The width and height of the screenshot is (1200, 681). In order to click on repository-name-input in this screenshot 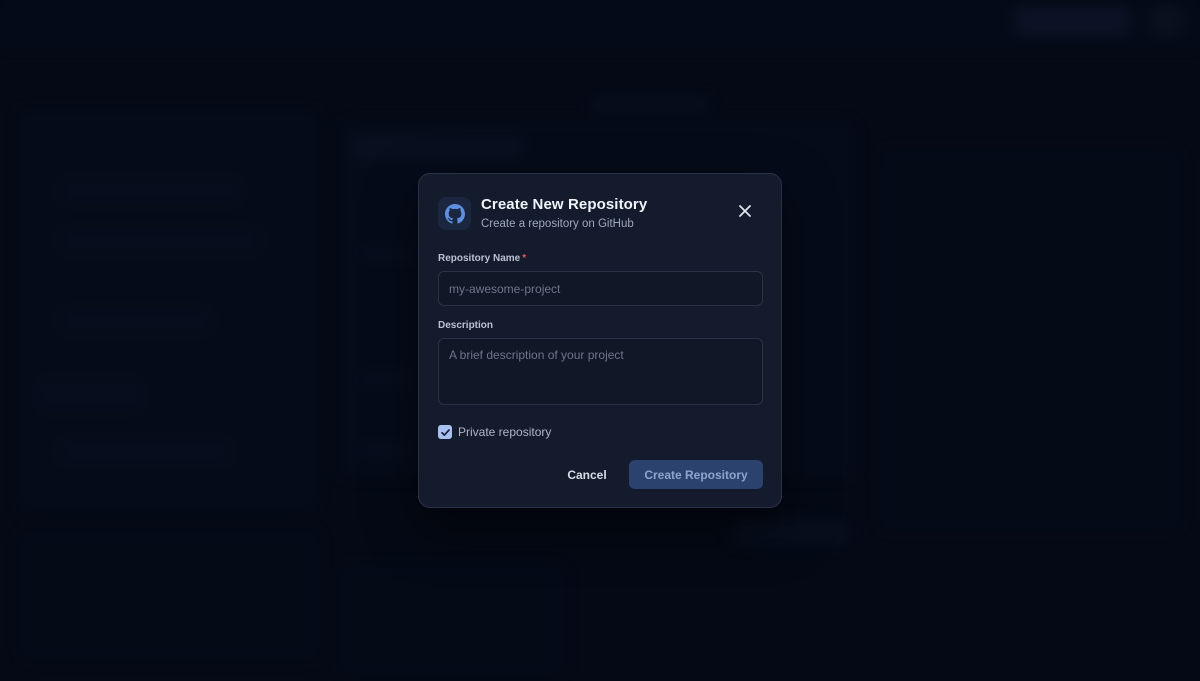, I will do `click(600, 288)`.